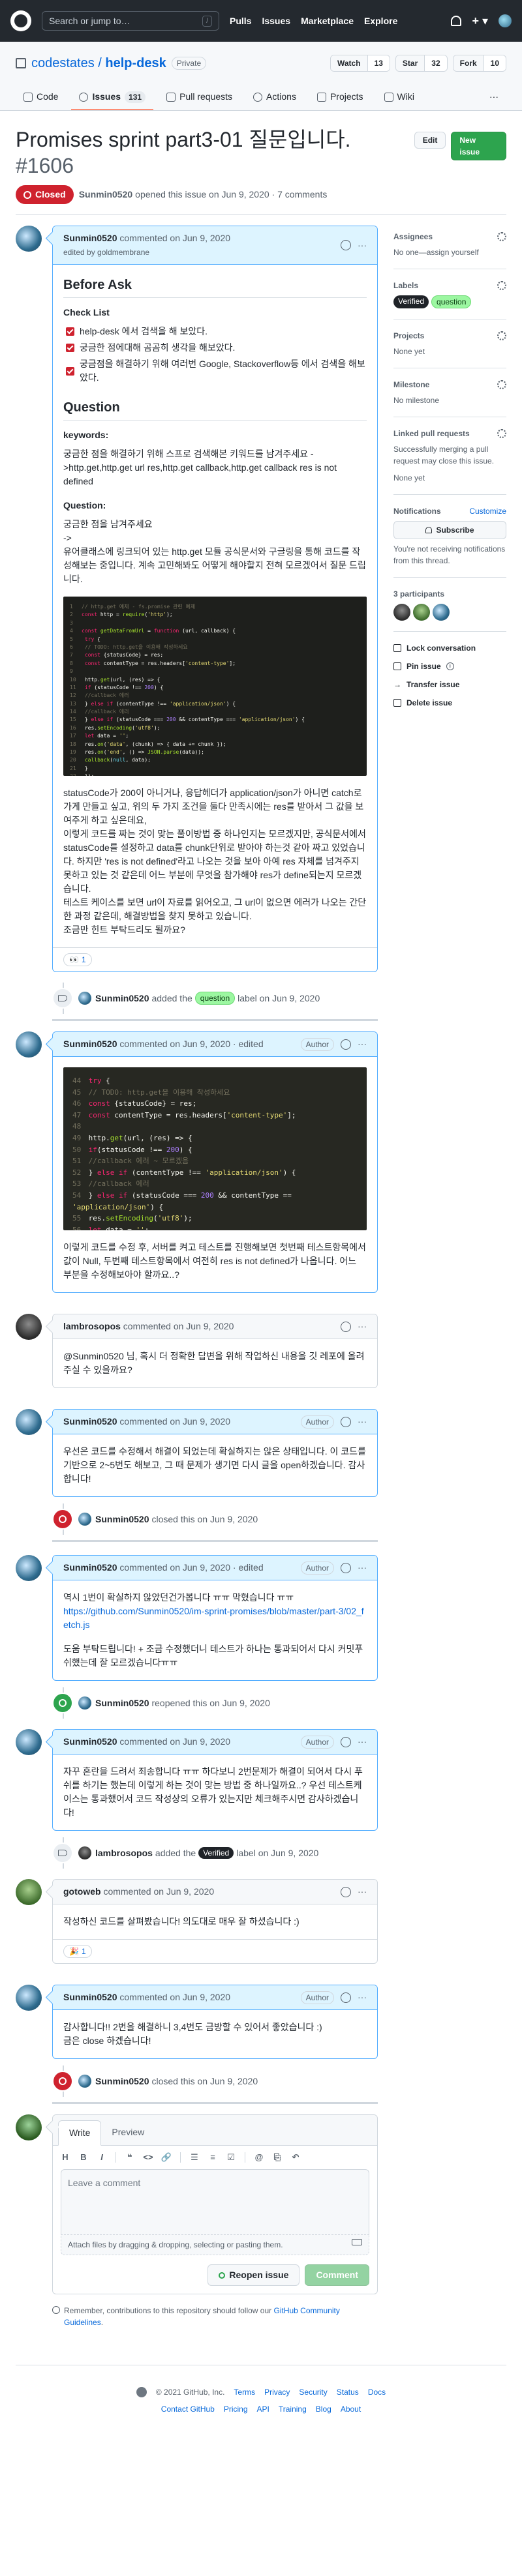 The image size is (522, 2576). What do you see at coordinates (449, 684) in the screenshot?
I see `transfer-issue-button: → Transfer issue` at bounding box center [449, 684].